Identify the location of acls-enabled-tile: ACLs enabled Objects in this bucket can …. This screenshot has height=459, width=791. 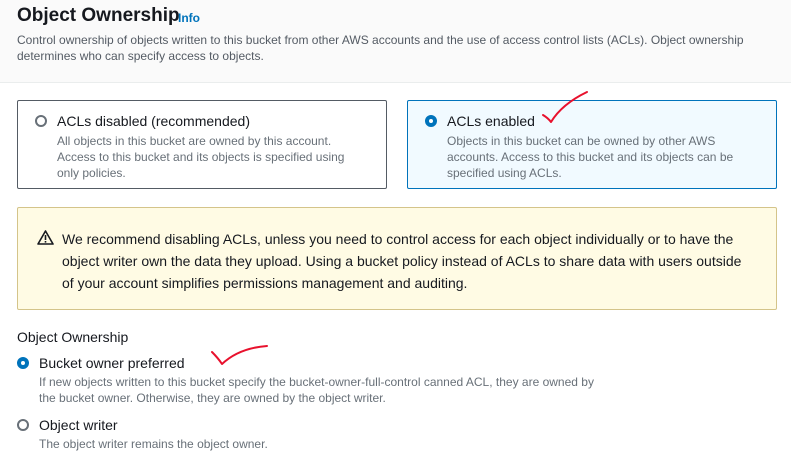
(592, 144).